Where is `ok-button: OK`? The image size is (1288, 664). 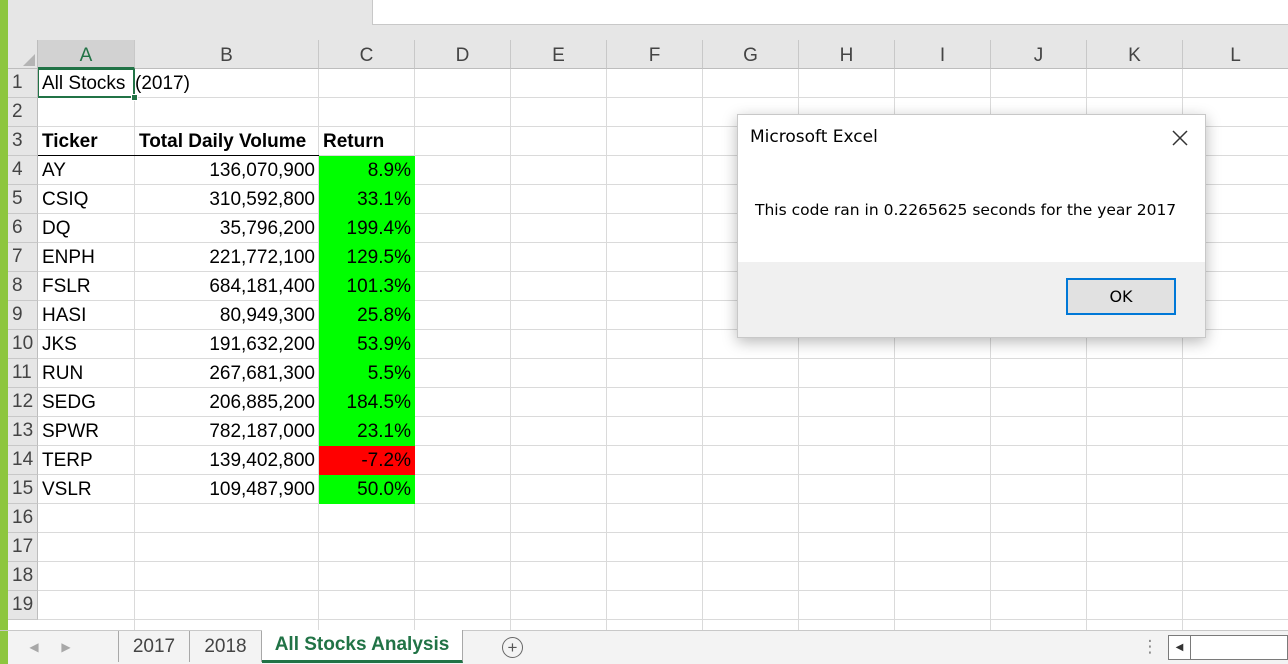
ok-button: OK is located at coordinates (1121, 296).